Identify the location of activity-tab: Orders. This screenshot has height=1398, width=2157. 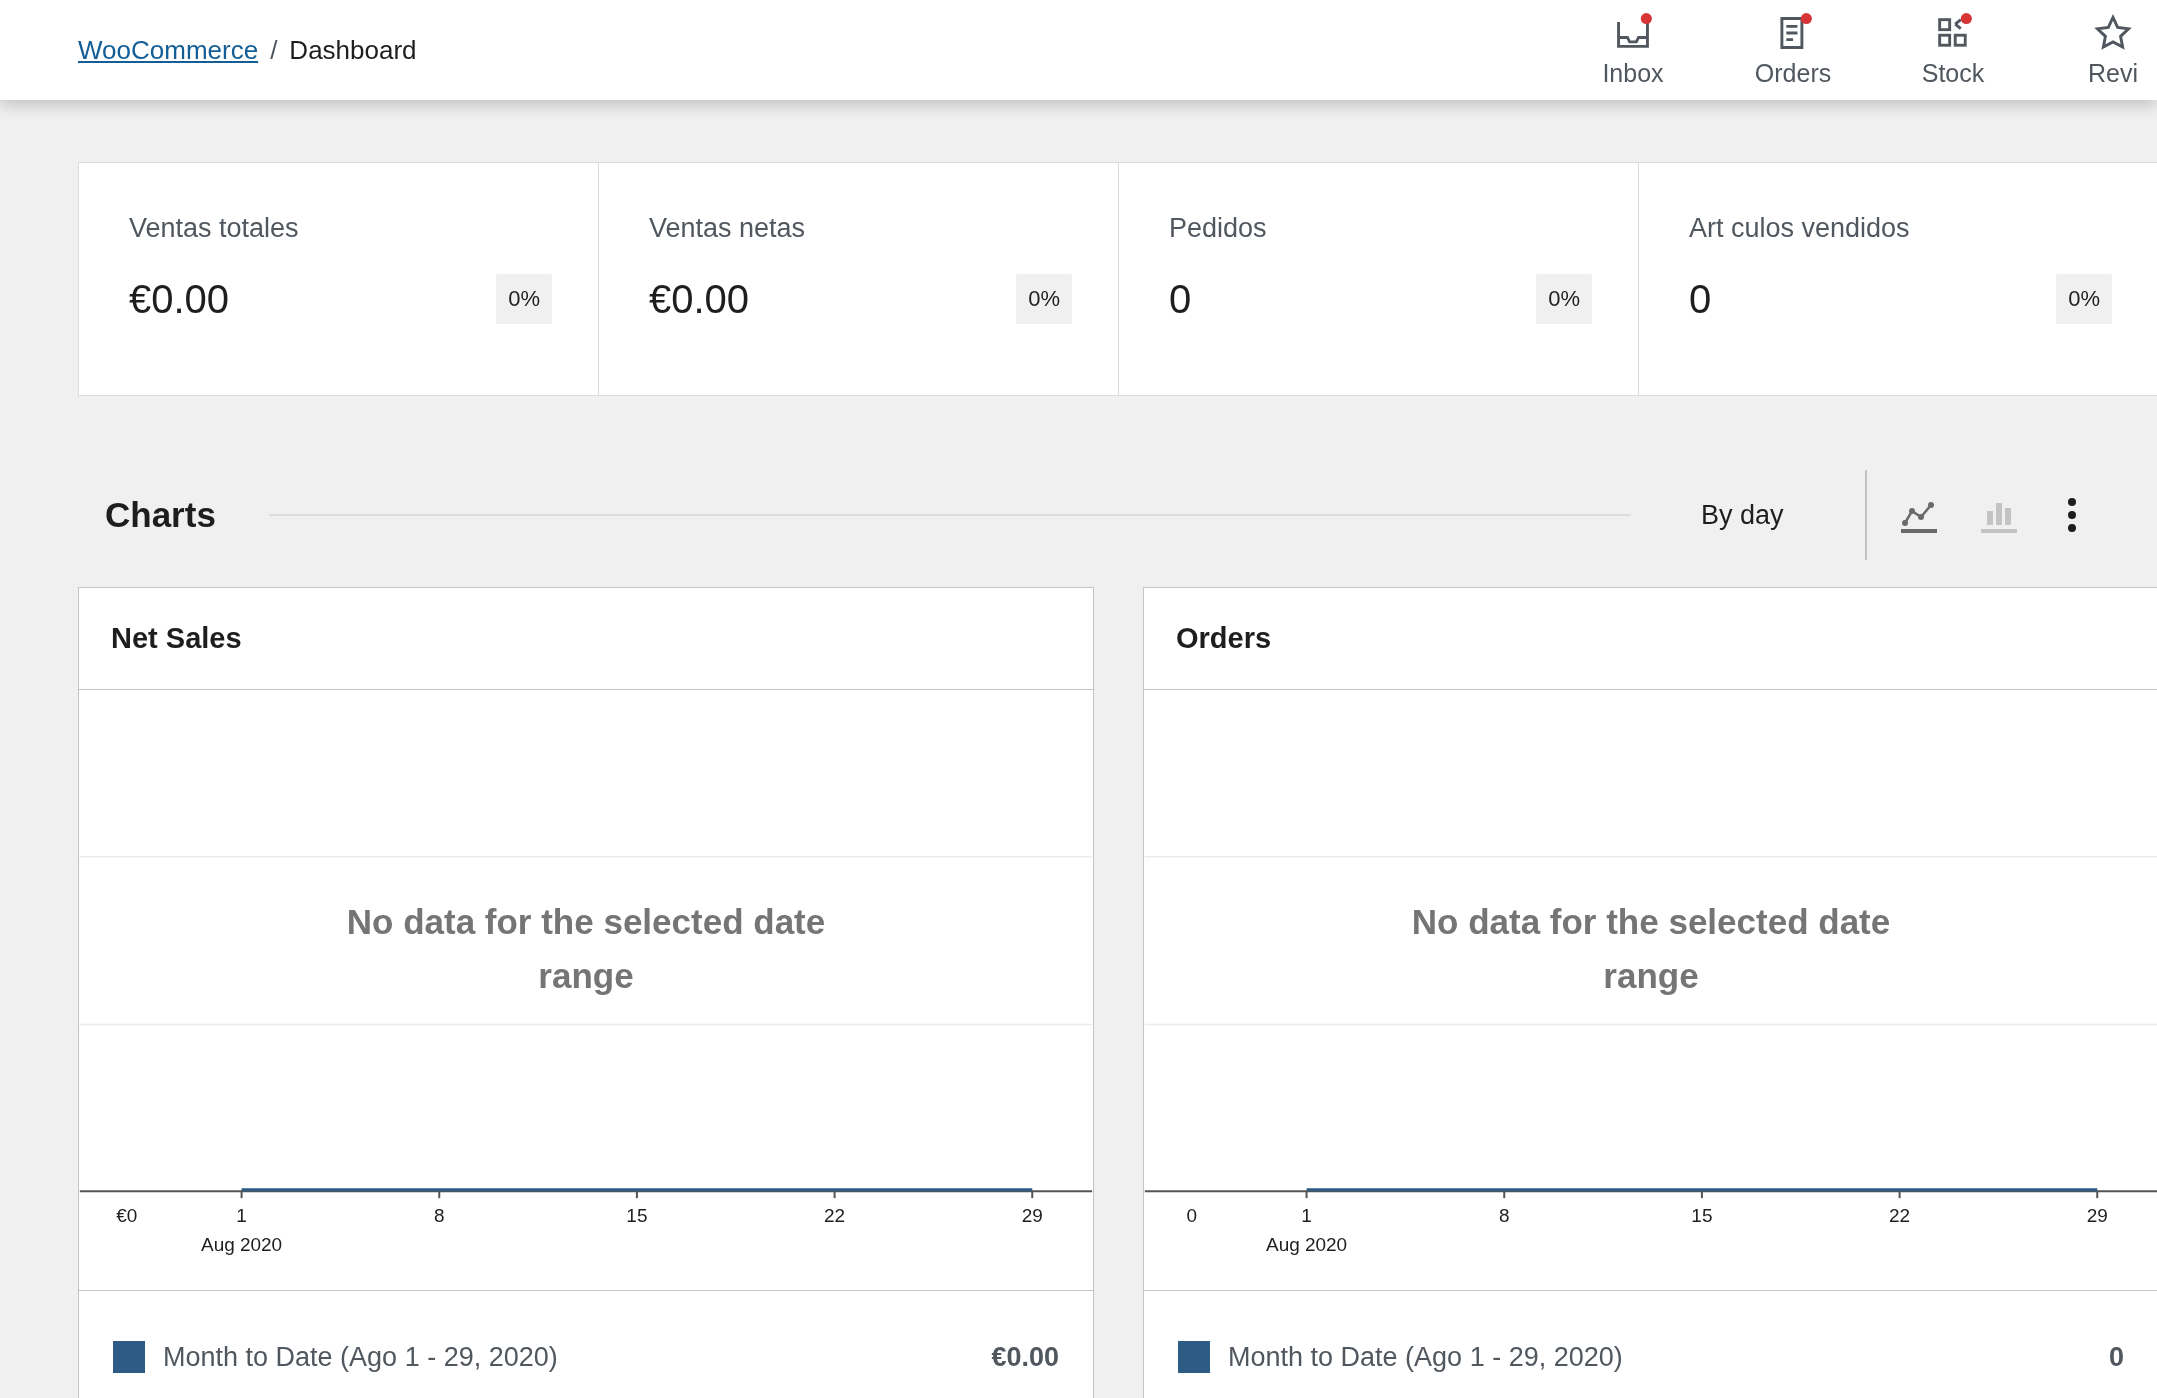
(1793, 50).